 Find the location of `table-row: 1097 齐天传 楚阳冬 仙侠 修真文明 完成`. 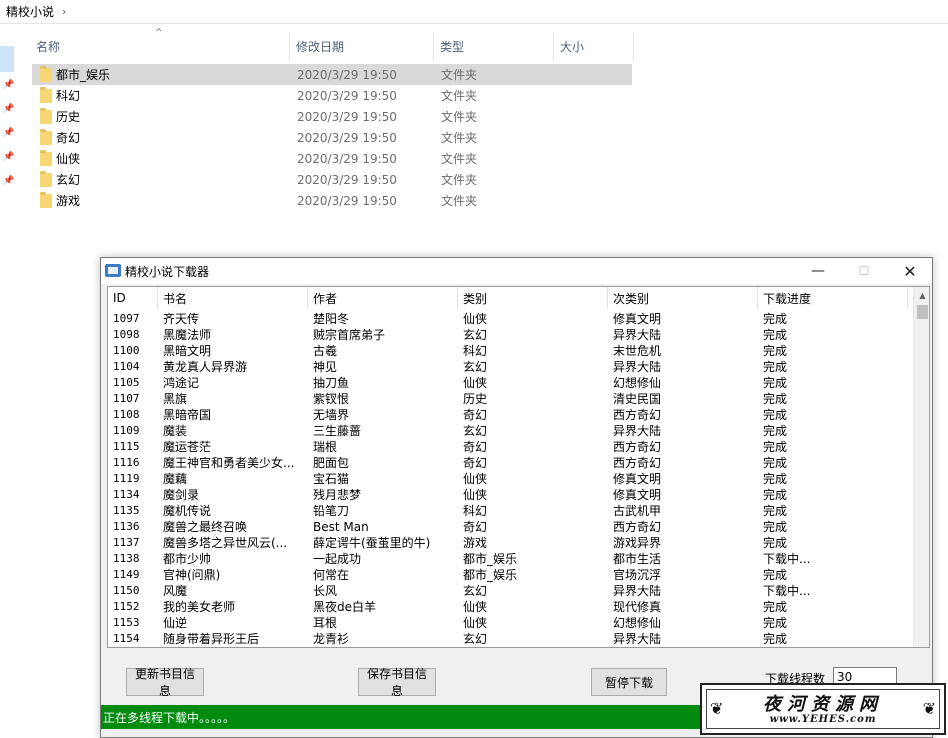

table-row: 1097 齐天传 楚阳冬 仙侠 修真文明 完成 is located at coordinates (510, 319).